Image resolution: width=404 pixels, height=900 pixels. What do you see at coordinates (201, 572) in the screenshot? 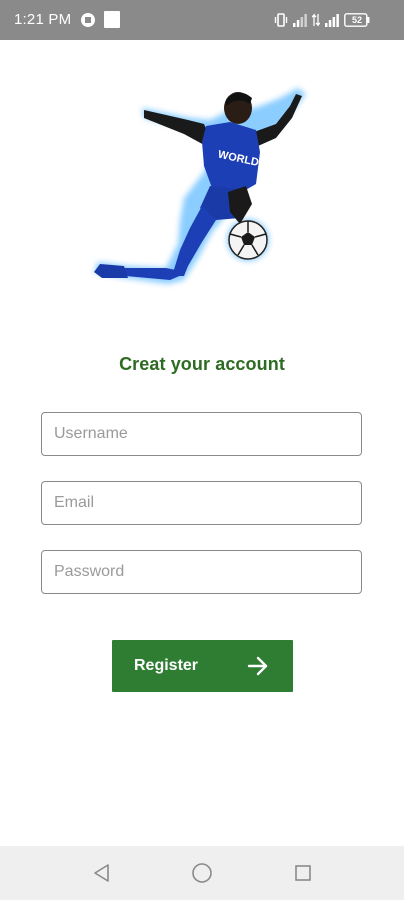
I see `password-input` at bounding box center [201, 572].